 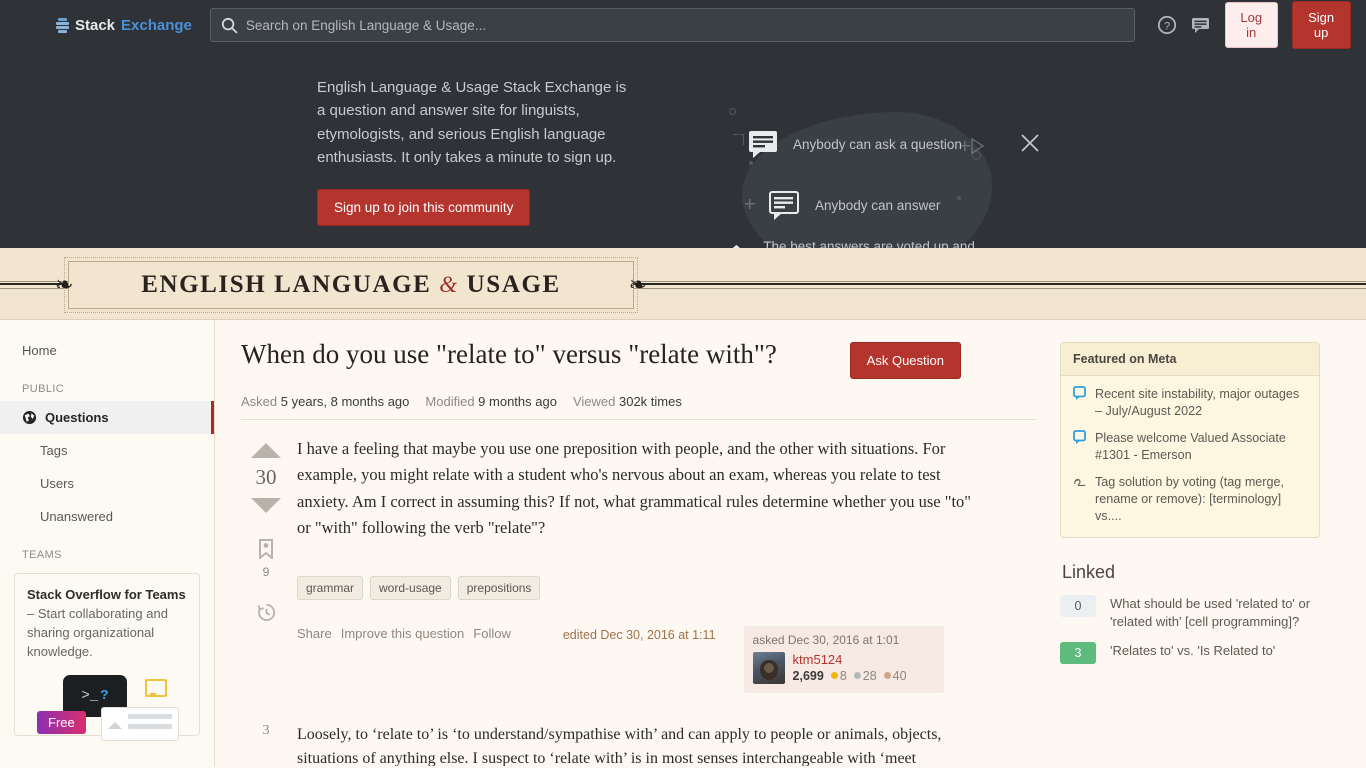 What do you see at coordinates (639, 634) in the screenshot?
I see `edited-timestamp: edited Dec 30, 2016 at 1:11` at bounding box center [639, 634].